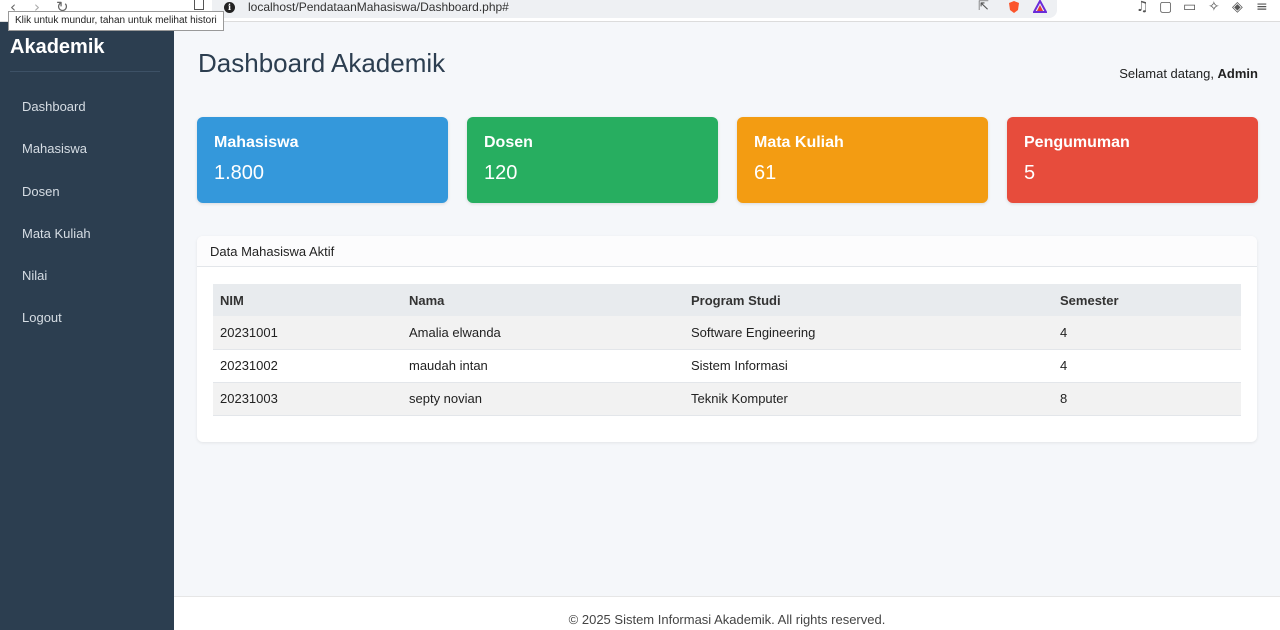  What do you see at coordinates (868, 333) in the screenshot?
I see `cell-program-studi: Software Engineering` at bounding box center [868, 333].